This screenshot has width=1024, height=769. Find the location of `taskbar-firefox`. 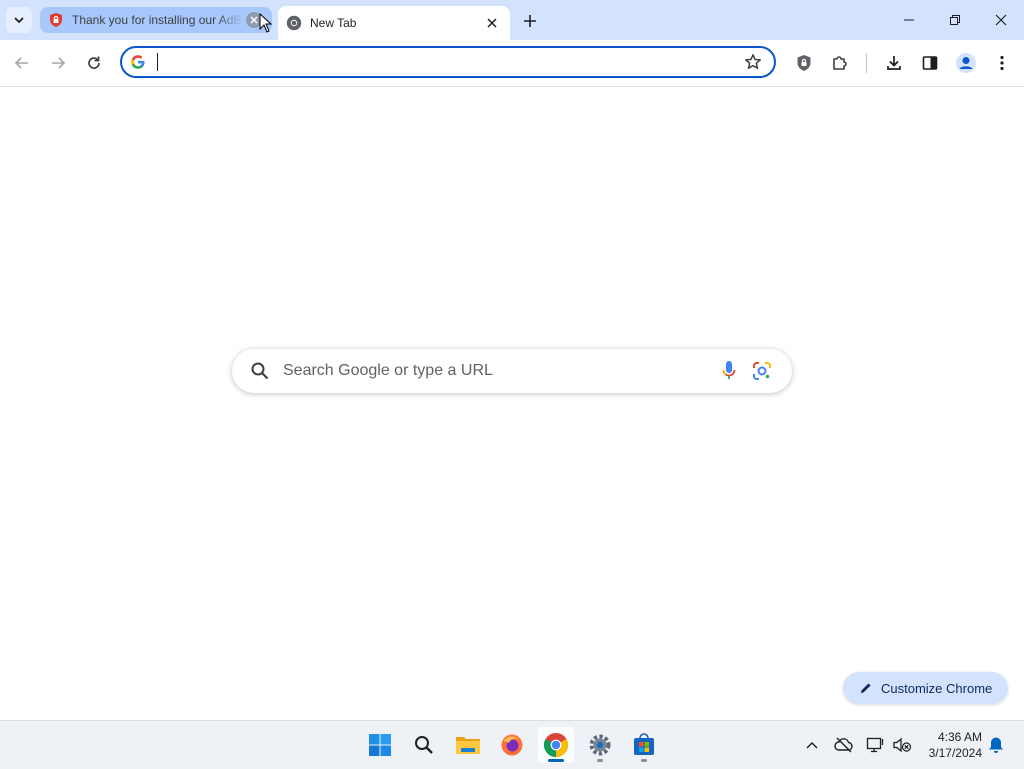

taskbar-firefox is located at coordinates (512, 745).